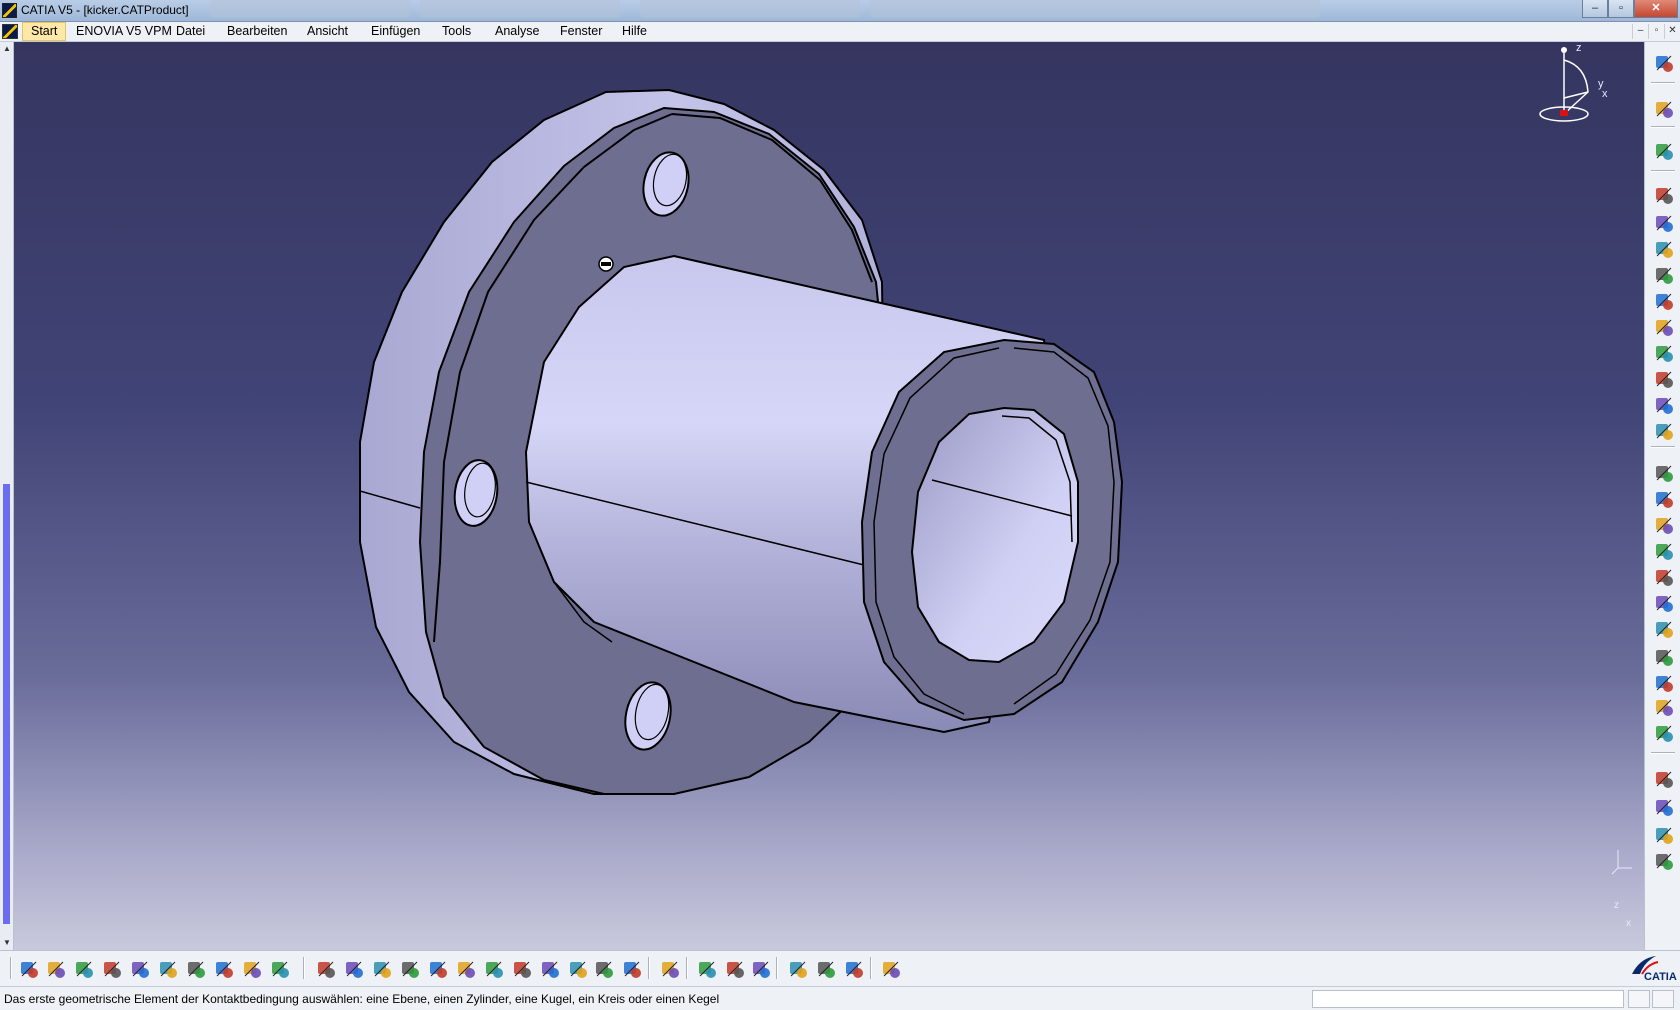 This screenshot has width=1680, height=1010. What do you see at coordinates (826, 969) in the screenshot?
I see `photo-icon` at bounding box center [826, 969].